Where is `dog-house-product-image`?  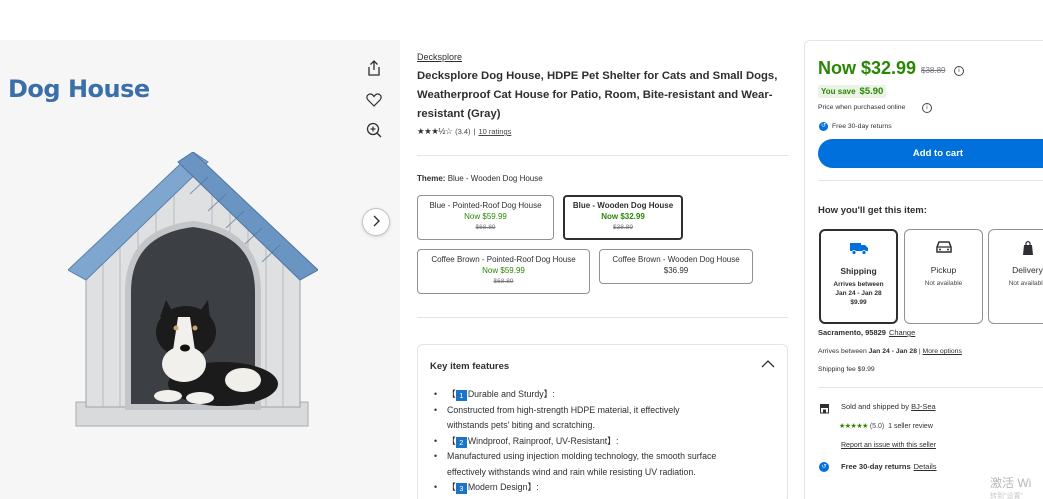 dog-house-product-image is located at coordinates (193, 289).